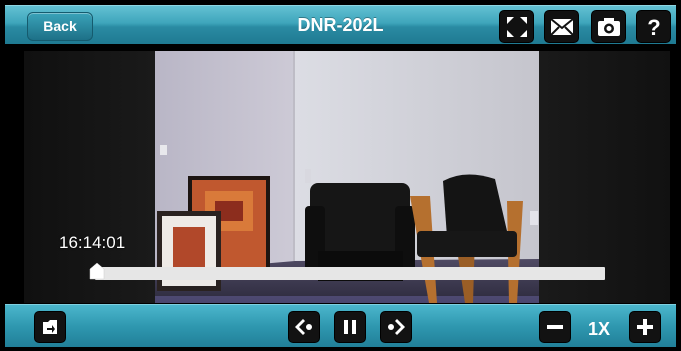 This screenshot has height=351, width=681. I want to click on speed-increase-button, so click(645, 327).